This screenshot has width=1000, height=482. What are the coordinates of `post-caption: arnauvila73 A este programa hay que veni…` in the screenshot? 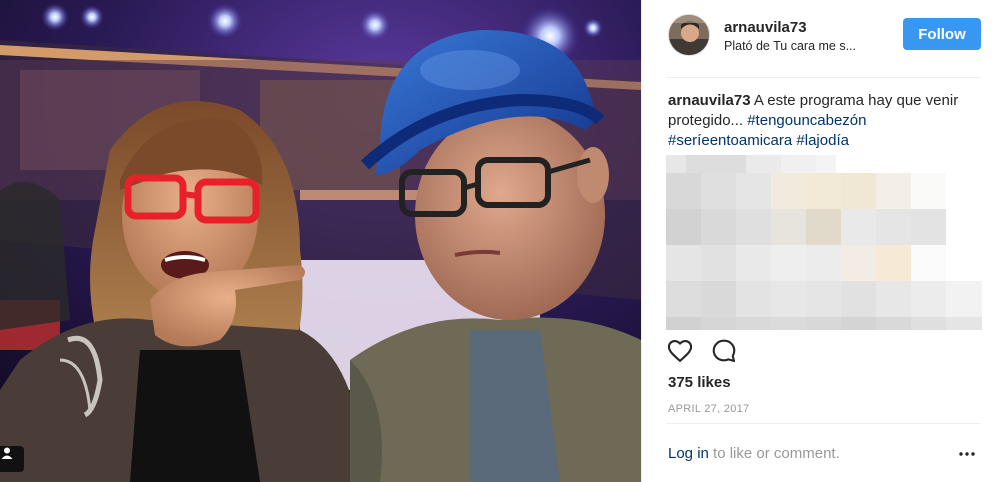 It's located at (818, 121).